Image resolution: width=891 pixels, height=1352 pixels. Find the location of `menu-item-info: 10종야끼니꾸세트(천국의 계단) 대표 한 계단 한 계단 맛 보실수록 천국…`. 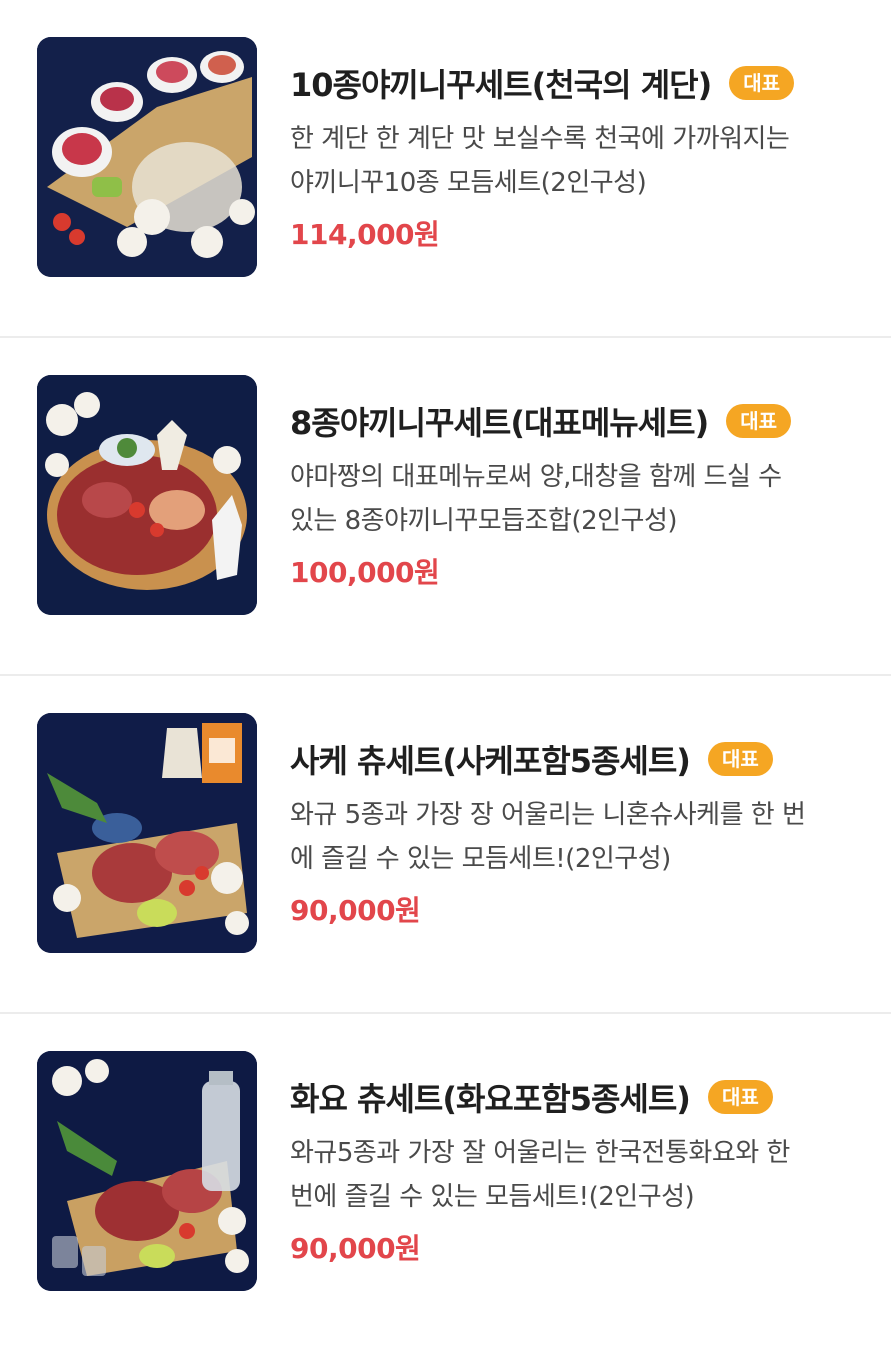

menu-item-info: 10종야끼니꾸세트(천국의 계단) 대표 한 계단 한 계단 맛 보실수록 천국… is located at coordinates (575, 154).